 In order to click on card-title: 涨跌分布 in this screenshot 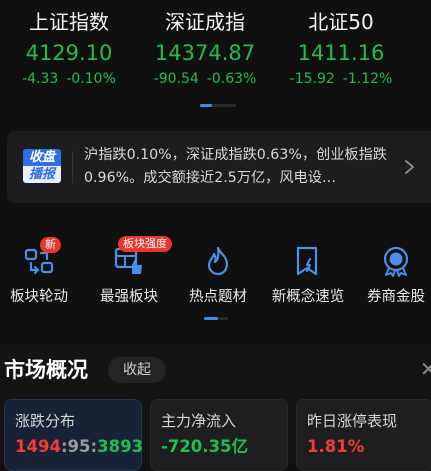, I will do `click(45, 421)`.